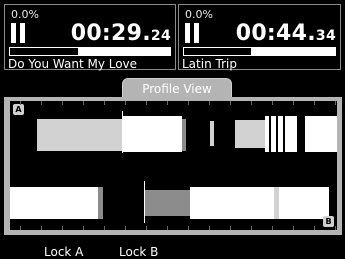  What do you see at coordinates (138, 252) in the screenshot?
I see `lock-b-button: Lock B` at bounding box center [138, 252].